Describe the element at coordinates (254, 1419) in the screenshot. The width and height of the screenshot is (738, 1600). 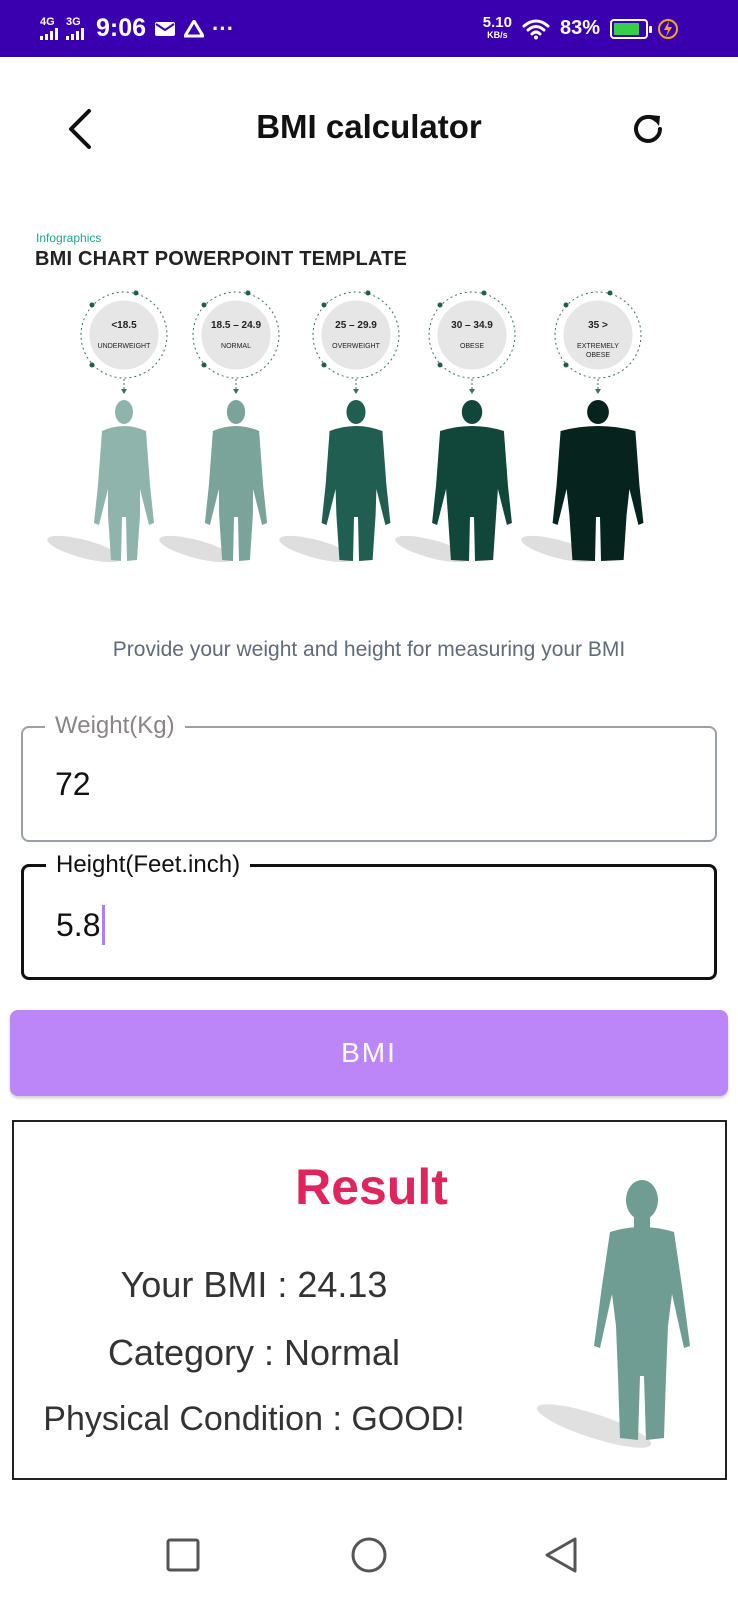
I see `condition-text: Physical Condition : GOOD!` at that location.